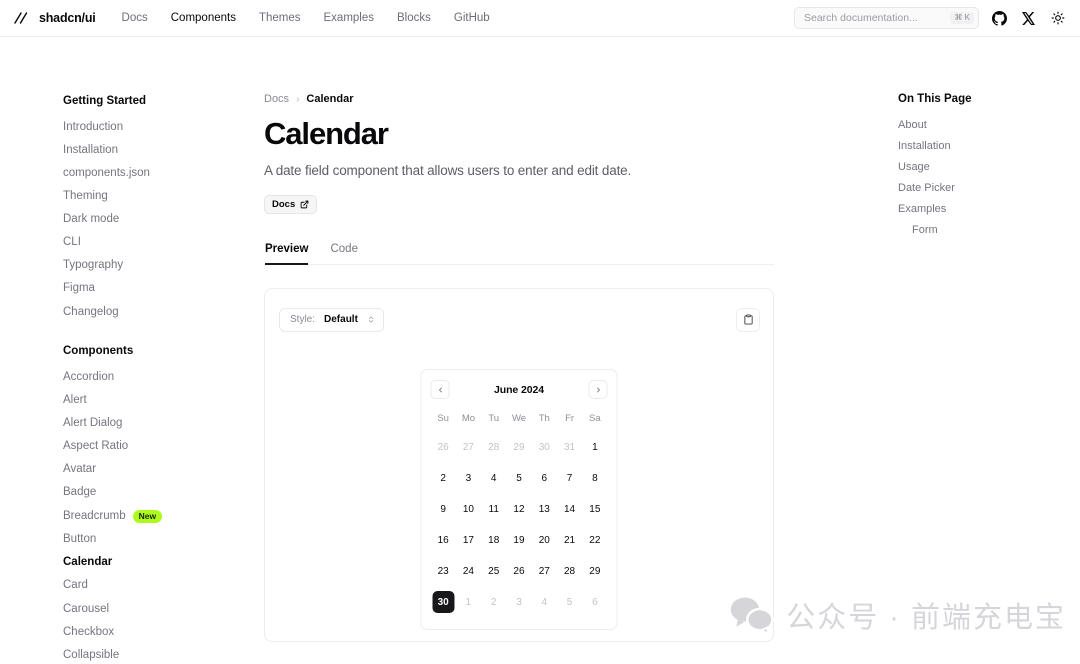  I want to click on nav-link-components: Components, so click(203, 18).